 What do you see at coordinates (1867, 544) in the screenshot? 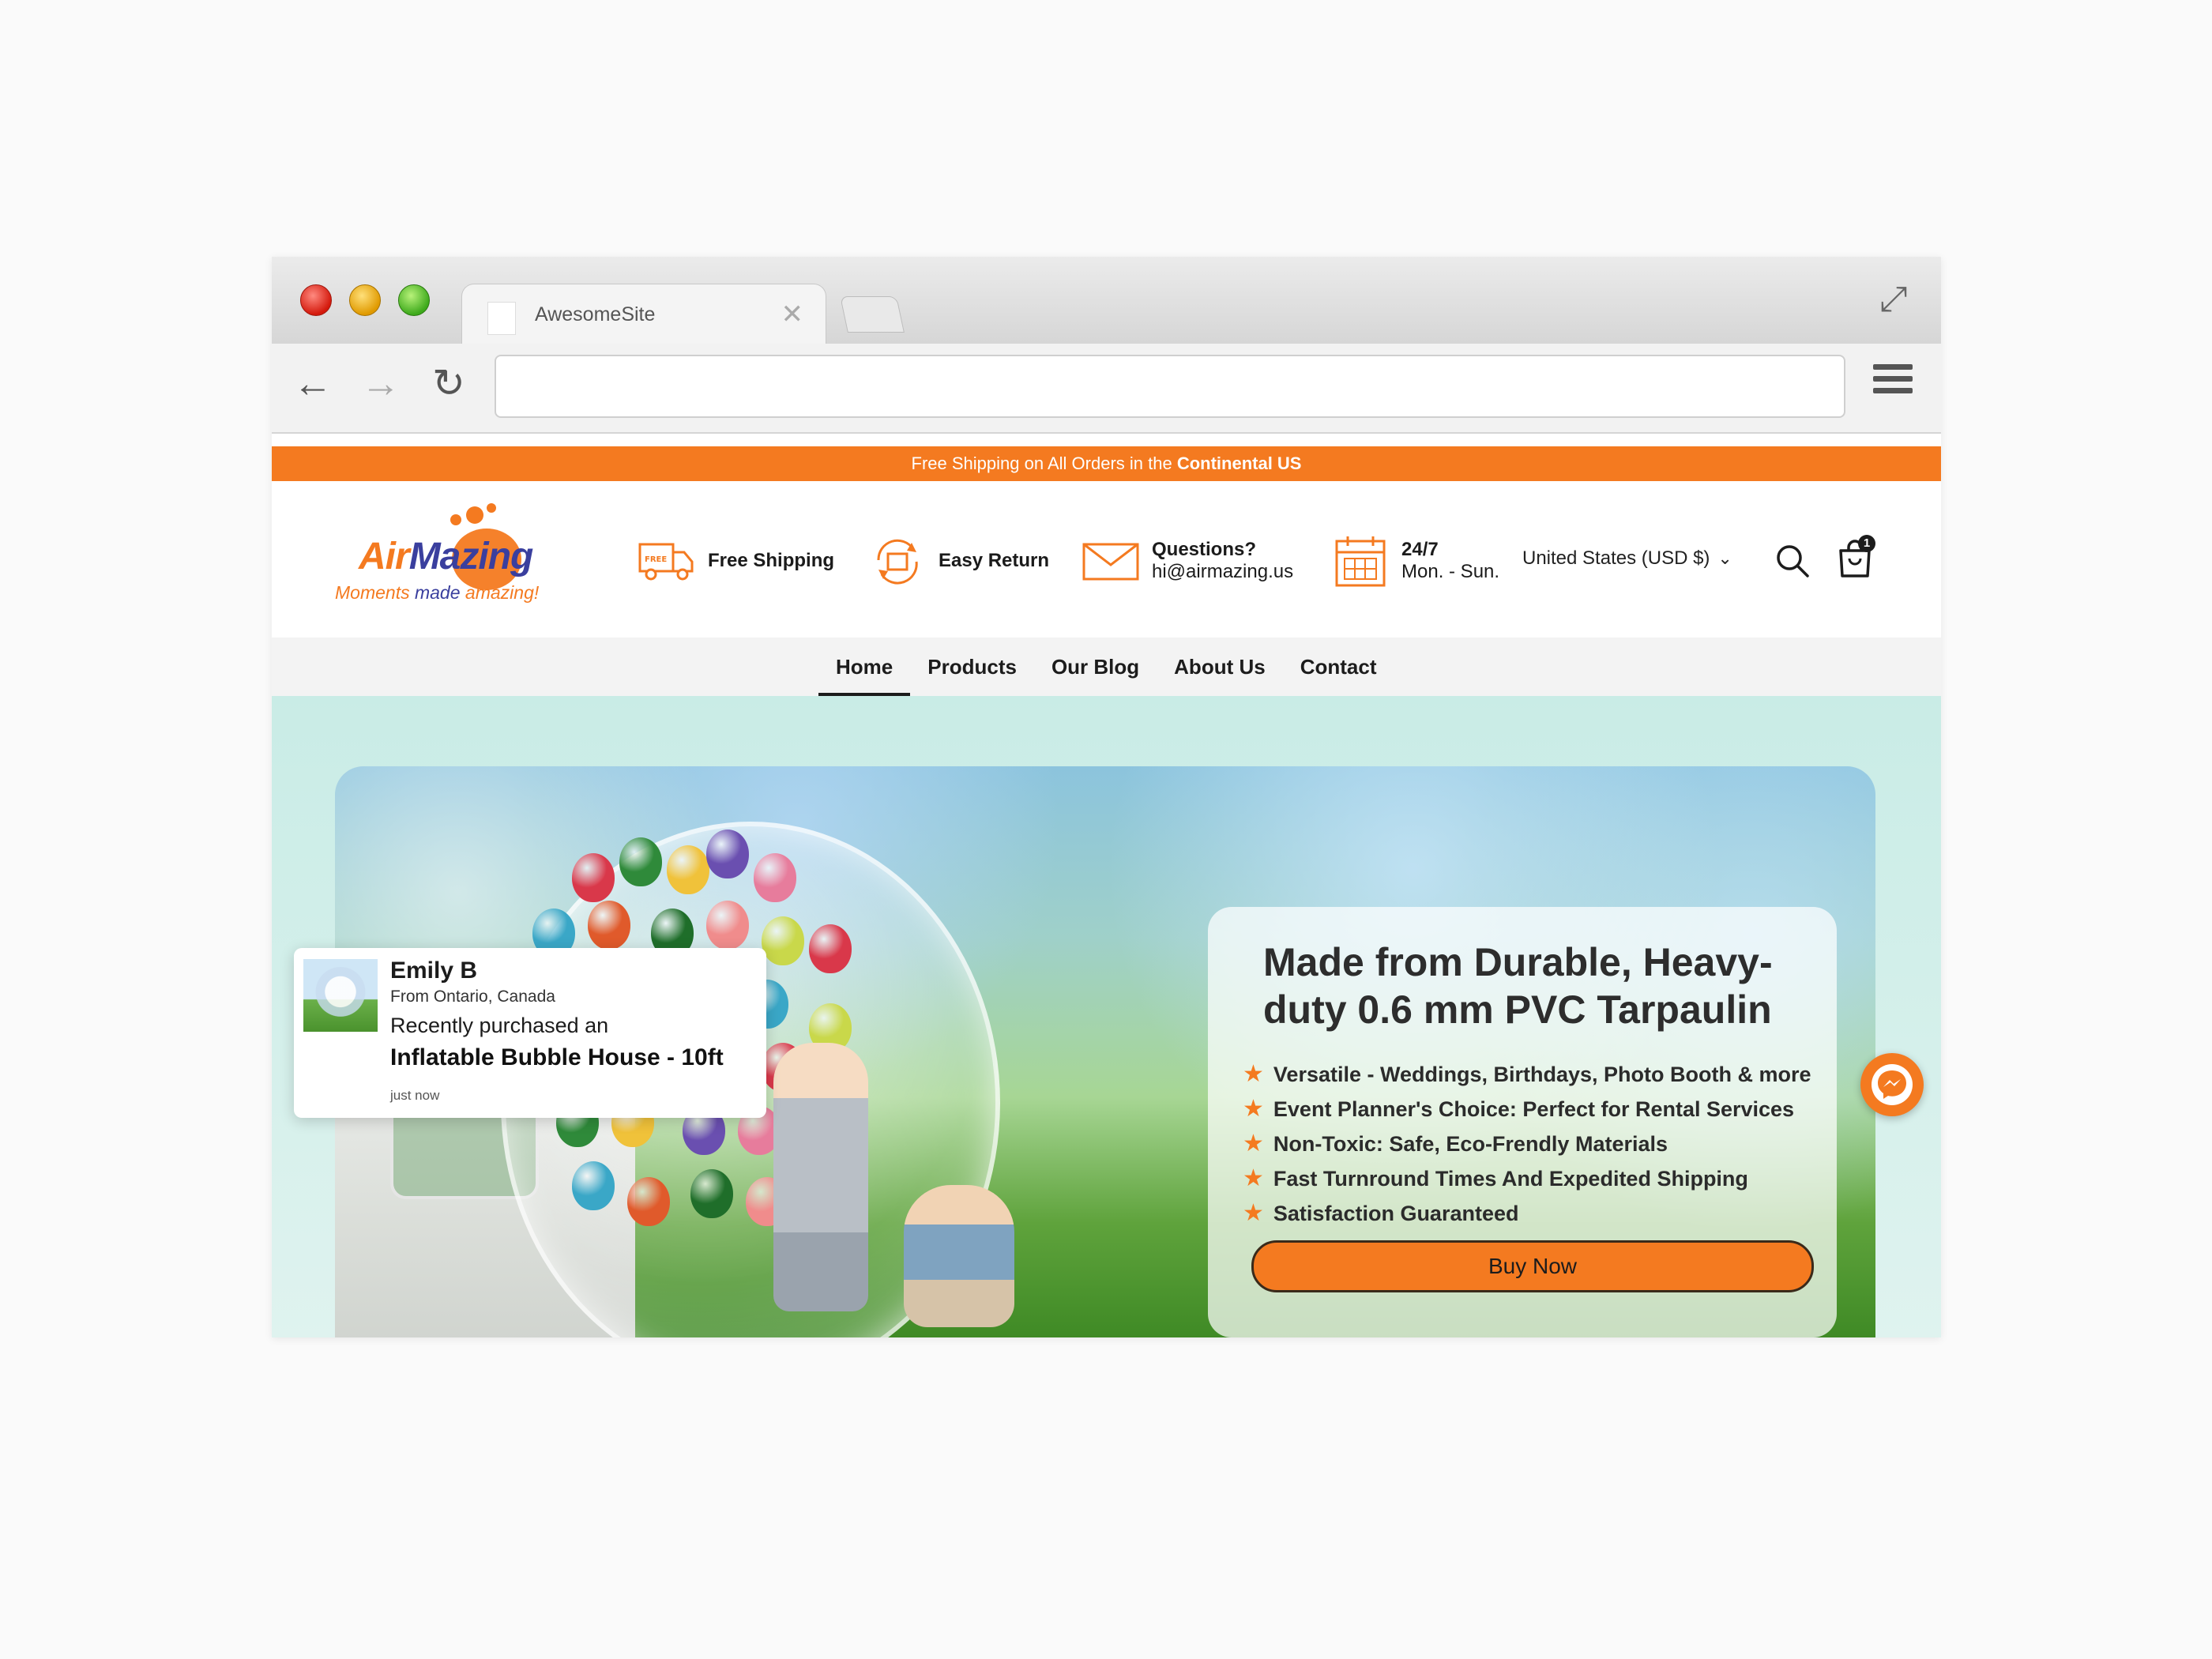
I see `cart-count-badge: 1` at bounding box center [1867, 544].